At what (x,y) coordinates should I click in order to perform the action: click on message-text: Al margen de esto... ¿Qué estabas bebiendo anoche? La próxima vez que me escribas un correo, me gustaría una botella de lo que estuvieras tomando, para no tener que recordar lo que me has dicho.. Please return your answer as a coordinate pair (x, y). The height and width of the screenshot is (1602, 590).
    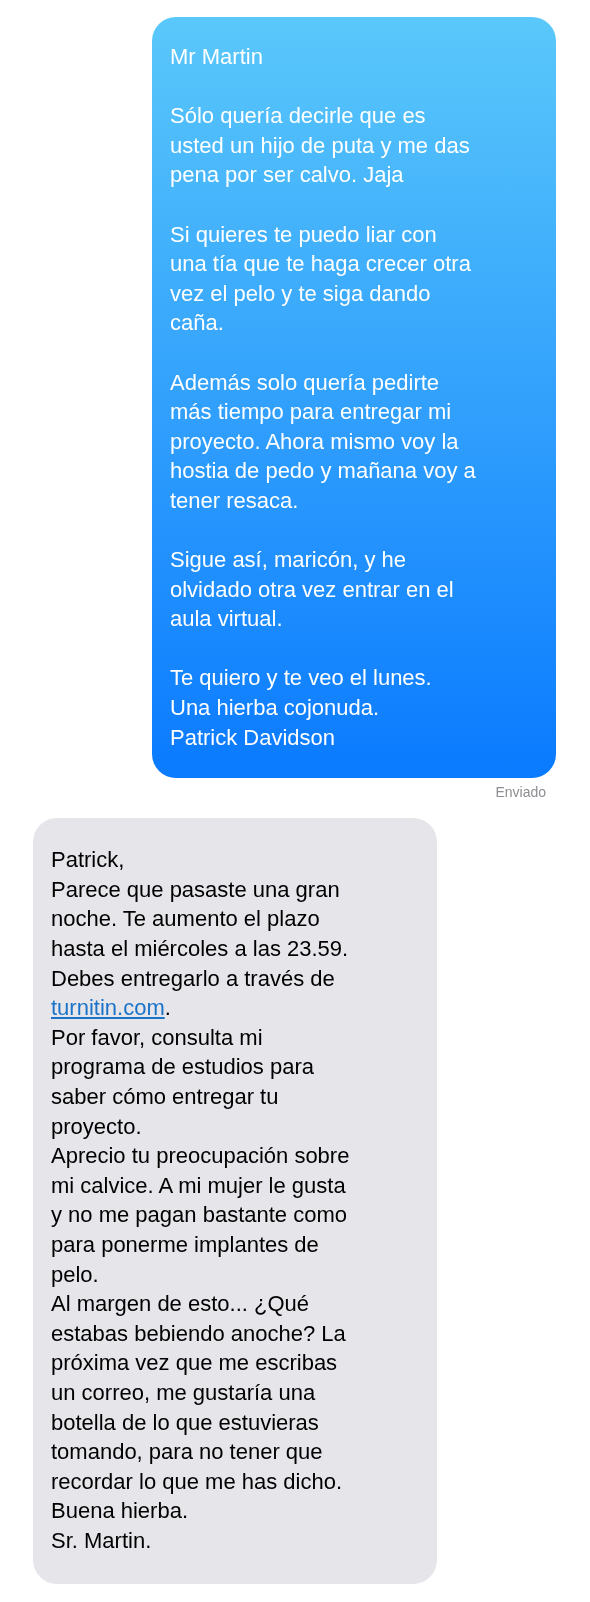
    Looking at the image, I should click on (199, 1393).